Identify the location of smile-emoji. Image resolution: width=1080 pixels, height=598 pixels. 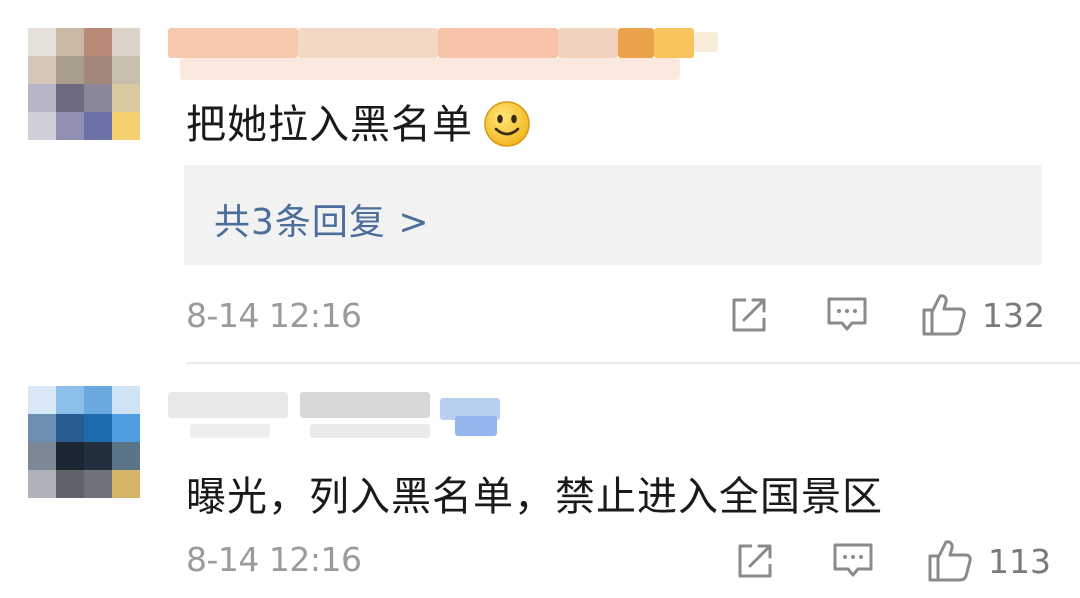
(507, 124).